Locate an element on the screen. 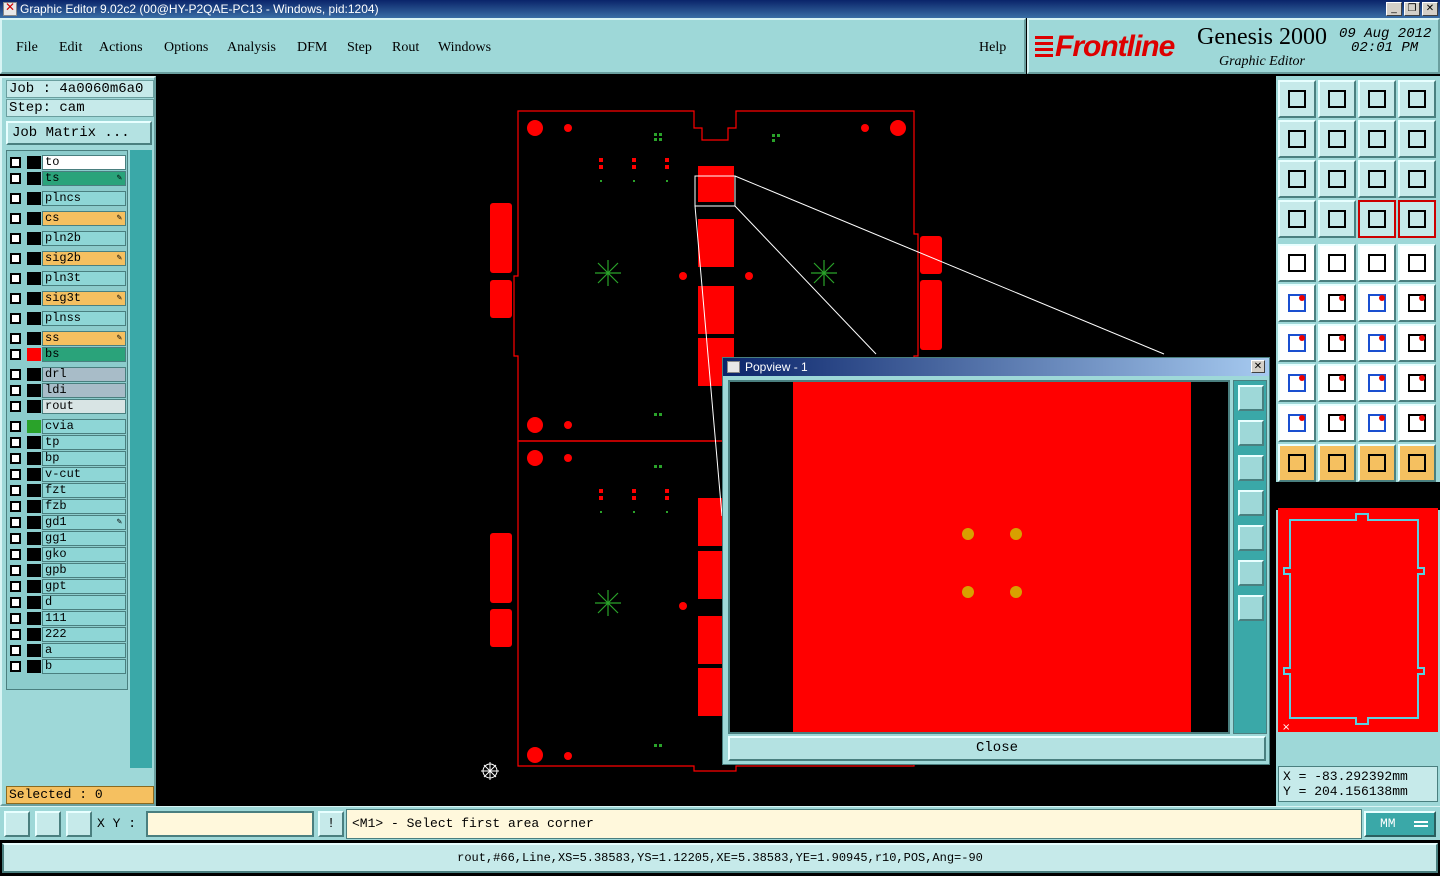 The width and height of the screenshot is (1440, 876). tool-triangle-d-icon is located at coordinates (1417, 423).